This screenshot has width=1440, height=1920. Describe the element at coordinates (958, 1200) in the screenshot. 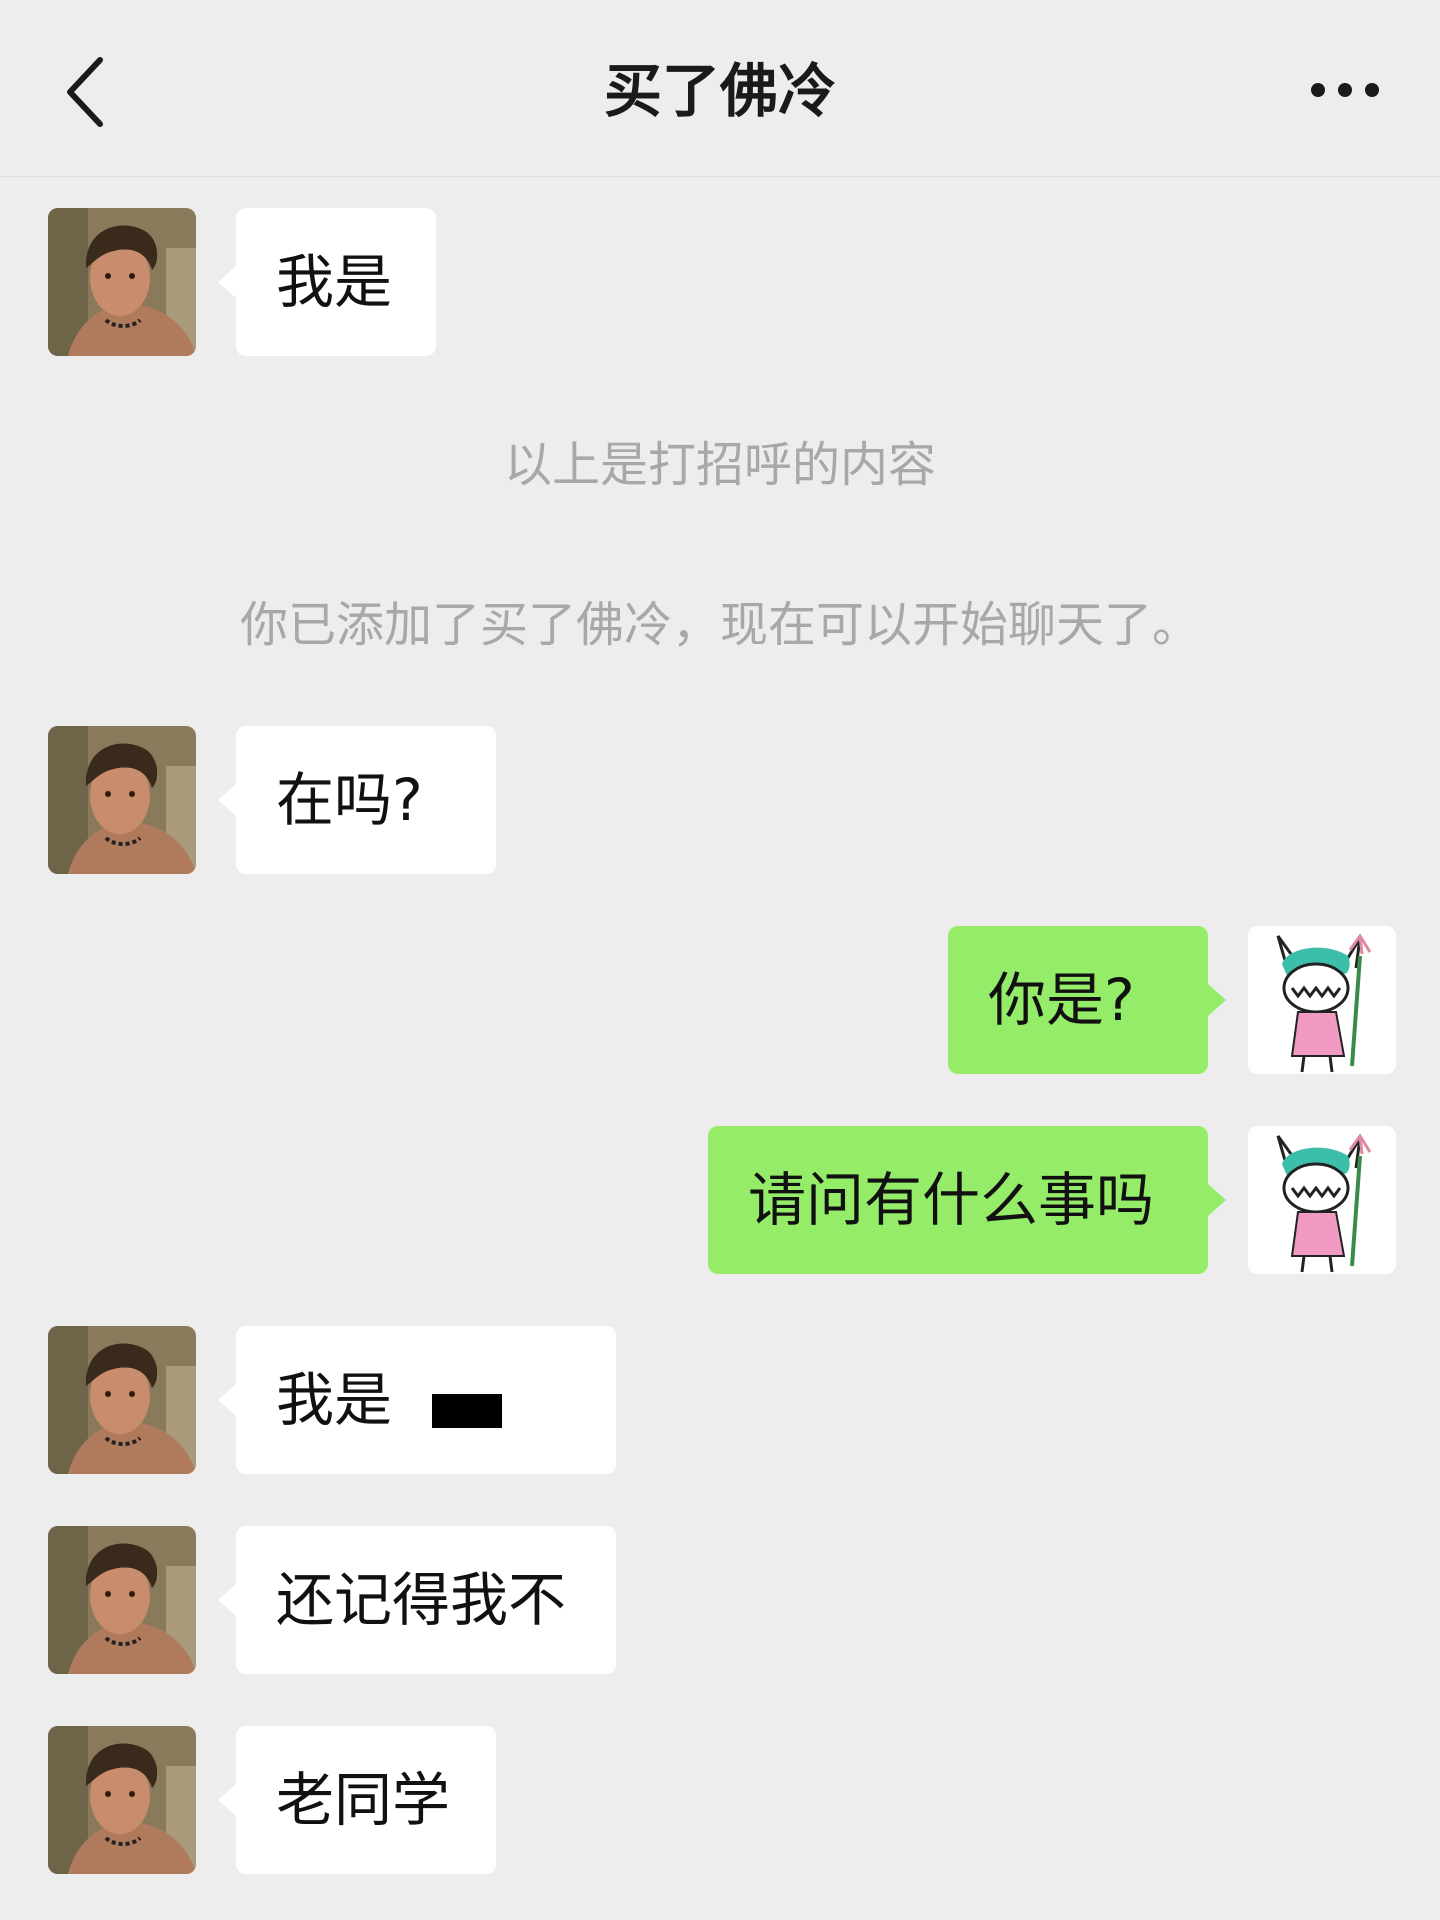

I see `message-bubble-outgoing: 请问有什么事吗` at that location.